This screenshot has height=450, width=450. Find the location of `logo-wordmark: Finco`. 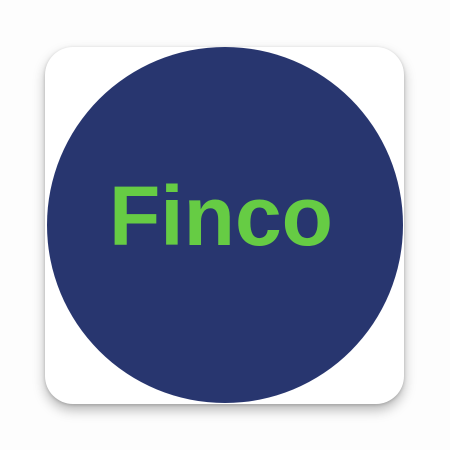

logo-wordmark: Finco is located at coordinates (221, 216).